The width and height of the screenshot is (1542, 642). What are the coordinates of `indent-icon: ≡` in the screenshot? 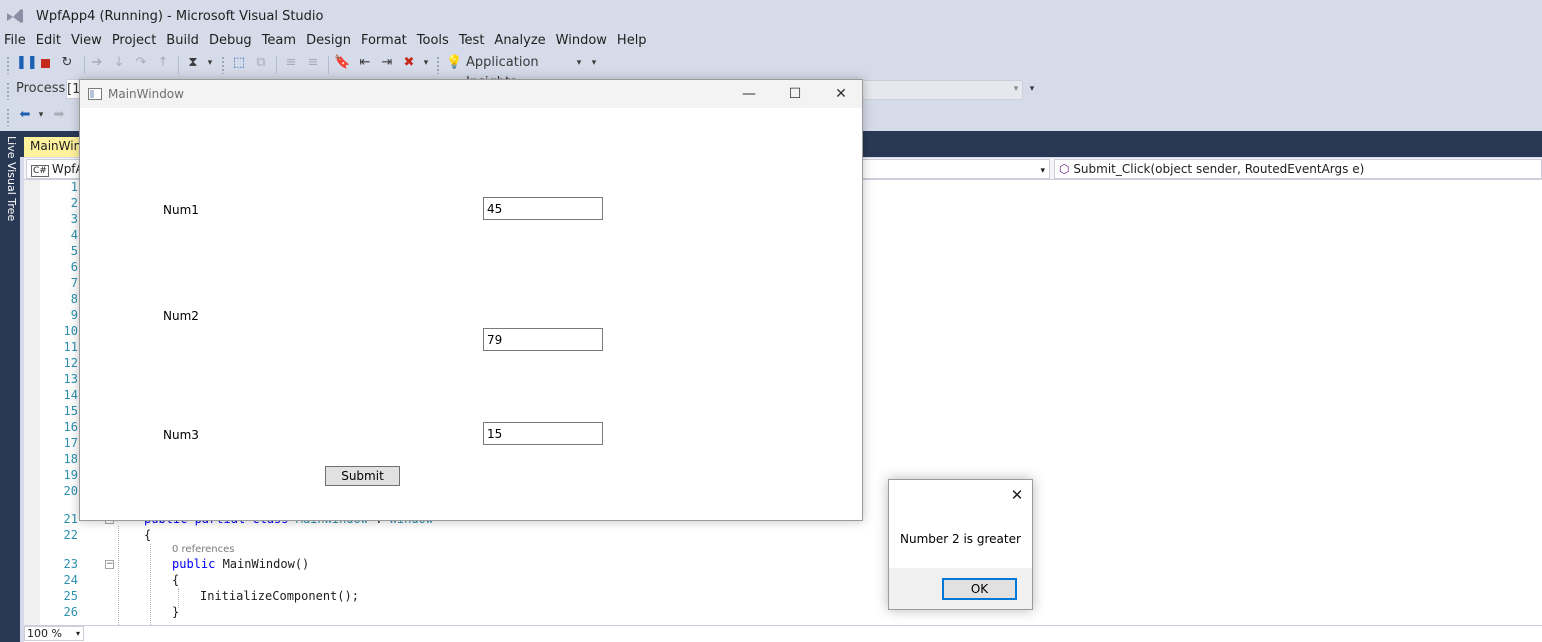 It's located at (313, 63).